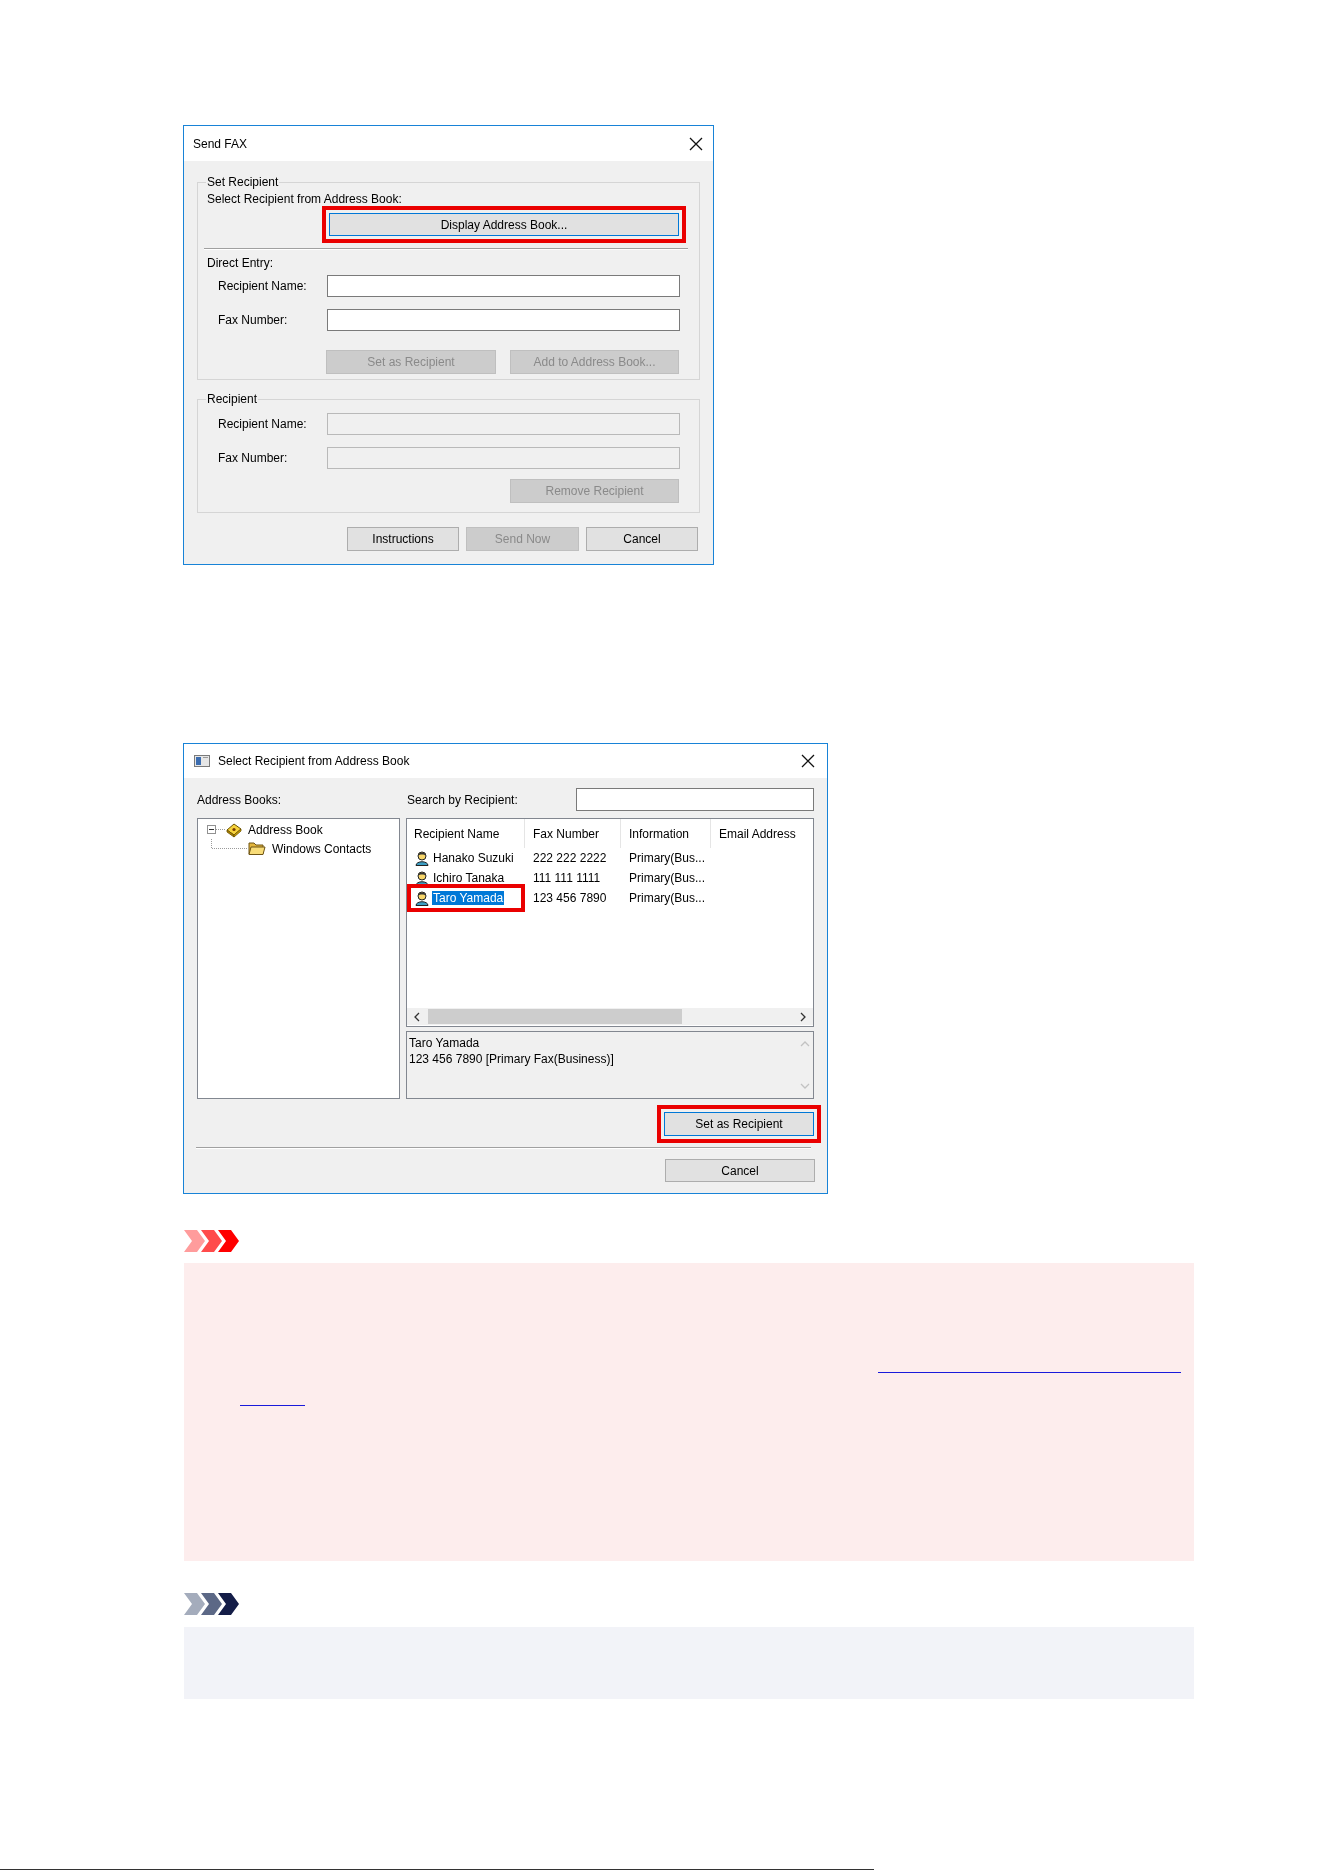  I want to click on table-cell: 123 456 7890, so click(570, 898).